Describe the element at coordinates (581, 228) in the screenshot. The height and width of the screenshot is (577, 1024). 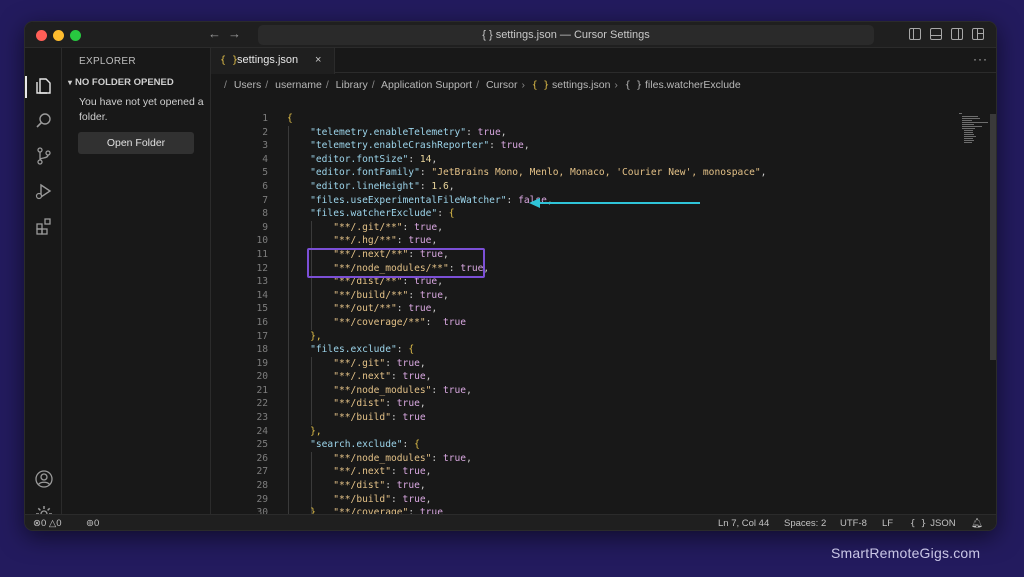
I see `code-line: 9 "**/.git/**": true,` at that location.